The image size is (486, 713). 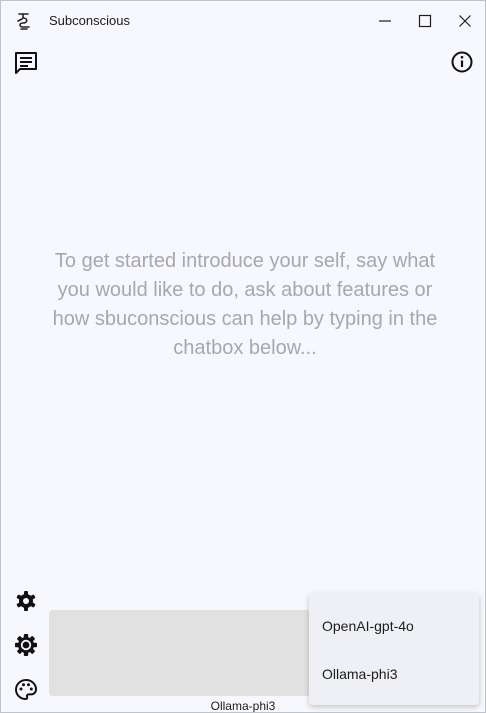 I want to click on app-logo-icon, so click(x=25, y=21).